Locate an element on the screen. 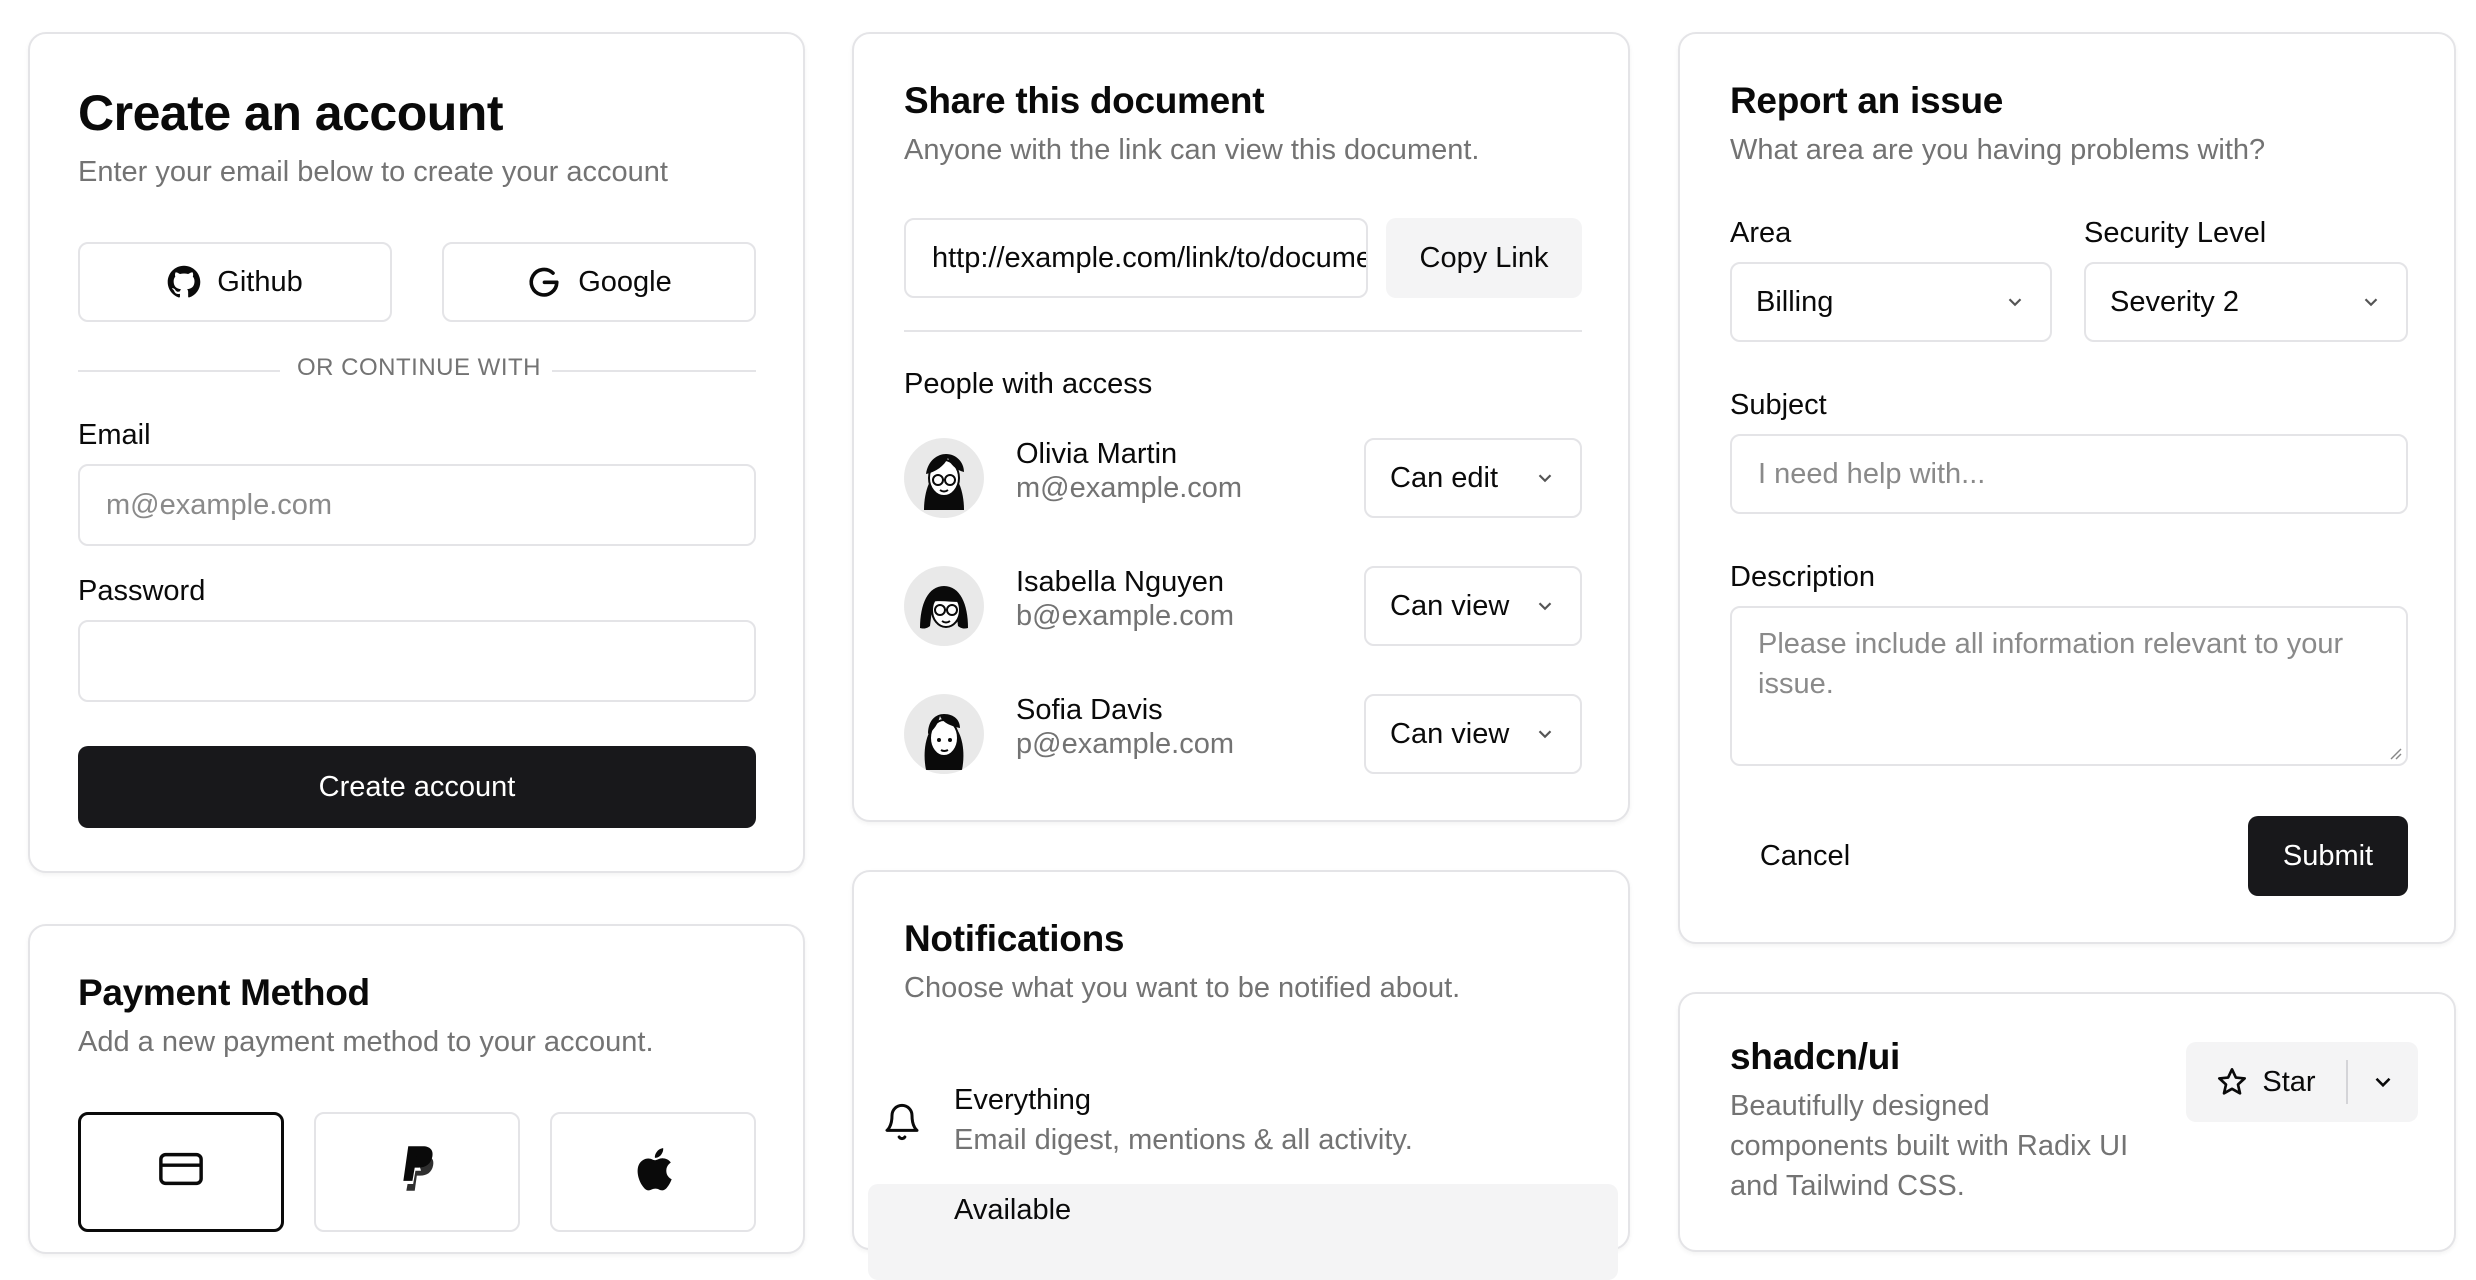 The width and height of the screenshot is (2476, 1280). star-button-group: Star is located at coordinates (2302, 1082).